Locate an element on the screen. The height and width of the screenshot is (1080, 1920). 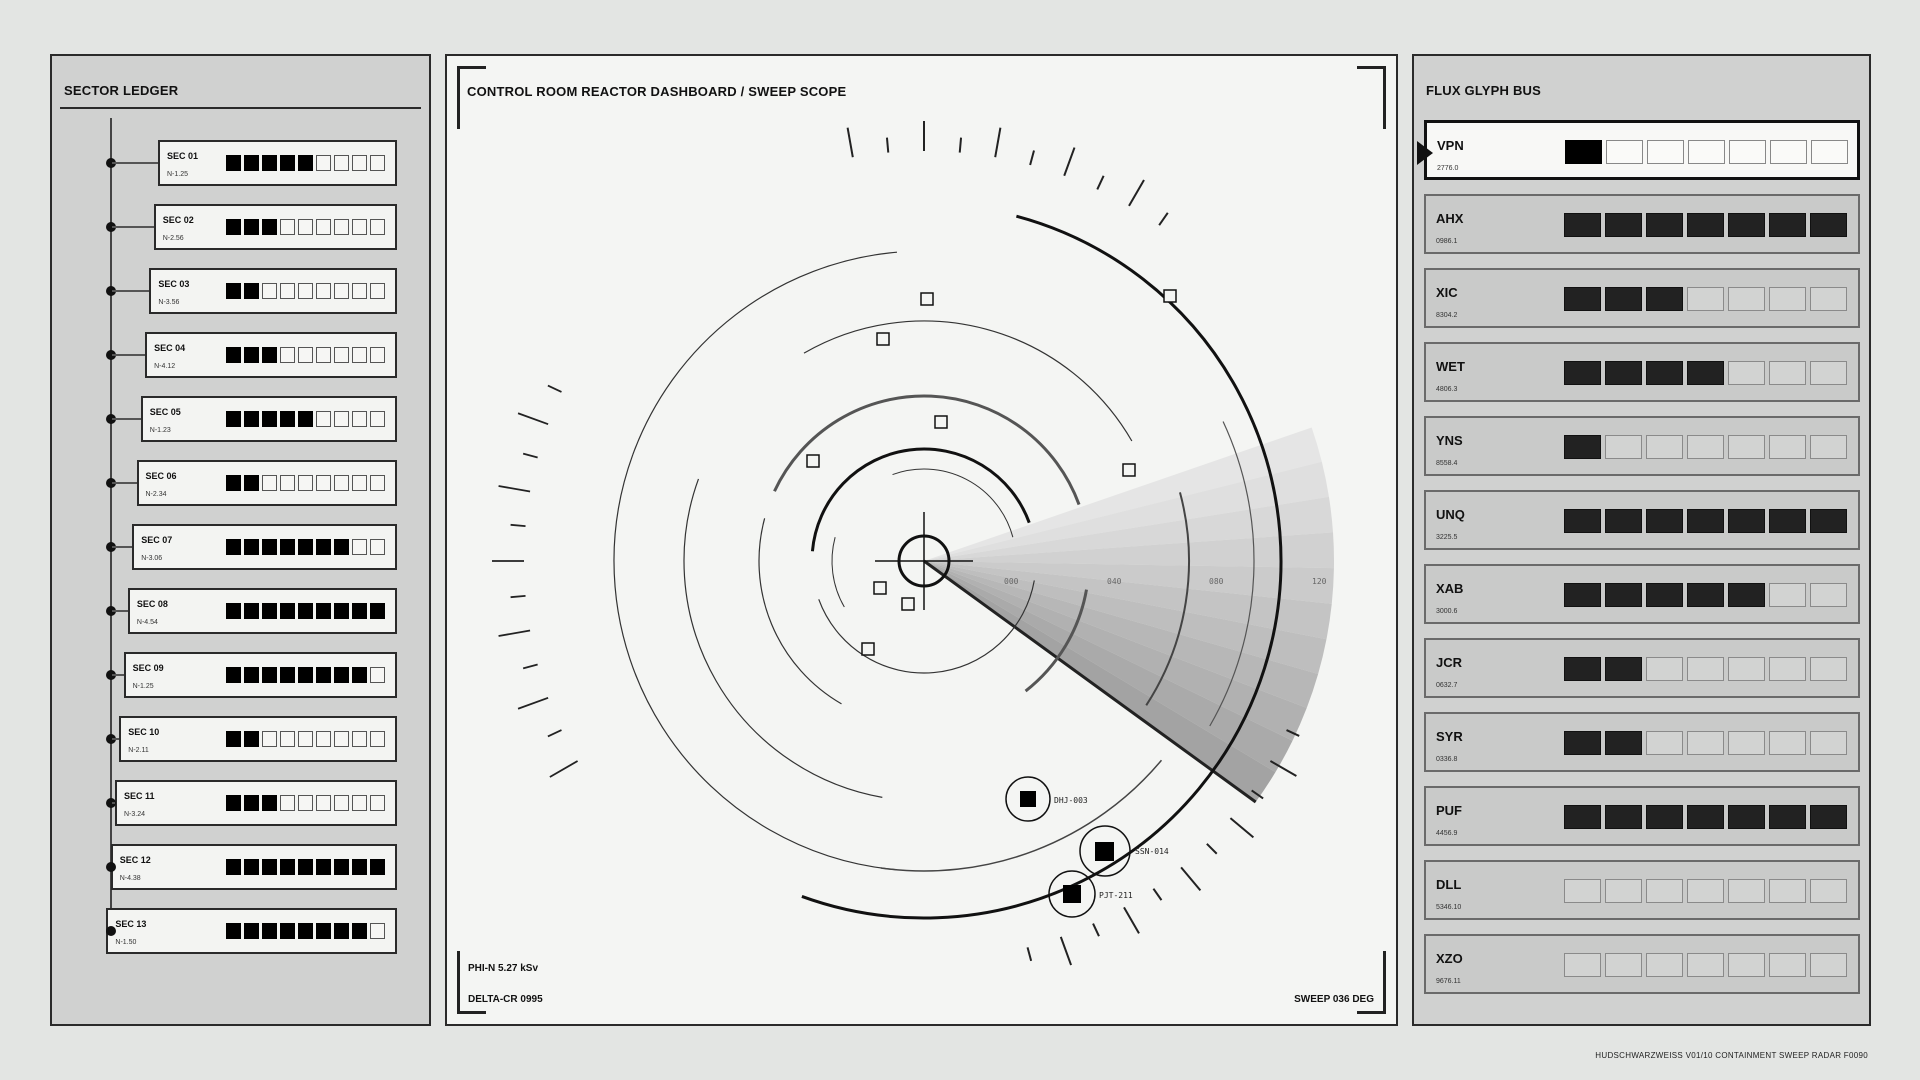
ledger-row: SEC 12 N-4.38 is located at coordinates (253, 867).